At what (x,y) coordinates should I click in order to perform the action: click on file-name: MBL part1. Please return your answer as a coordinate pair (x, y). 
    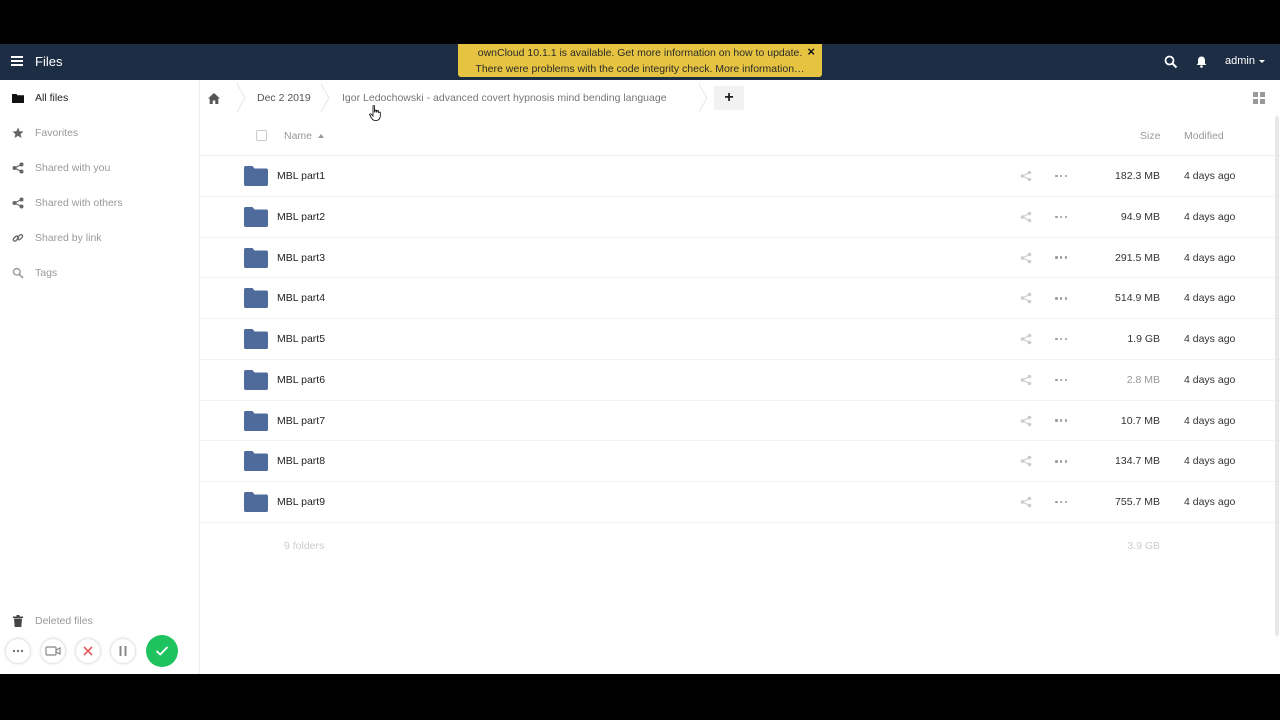
    Looking at the image, I should click on (301, 176).